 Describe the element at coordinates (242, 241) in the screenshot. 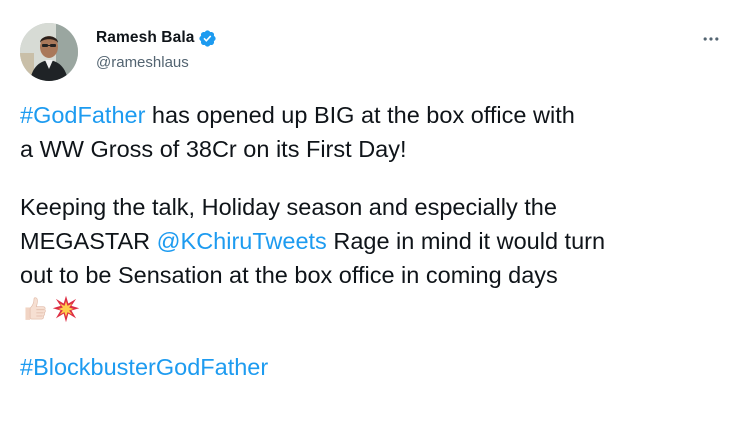

I see `mention-link: @KChiruTweets` at that location.